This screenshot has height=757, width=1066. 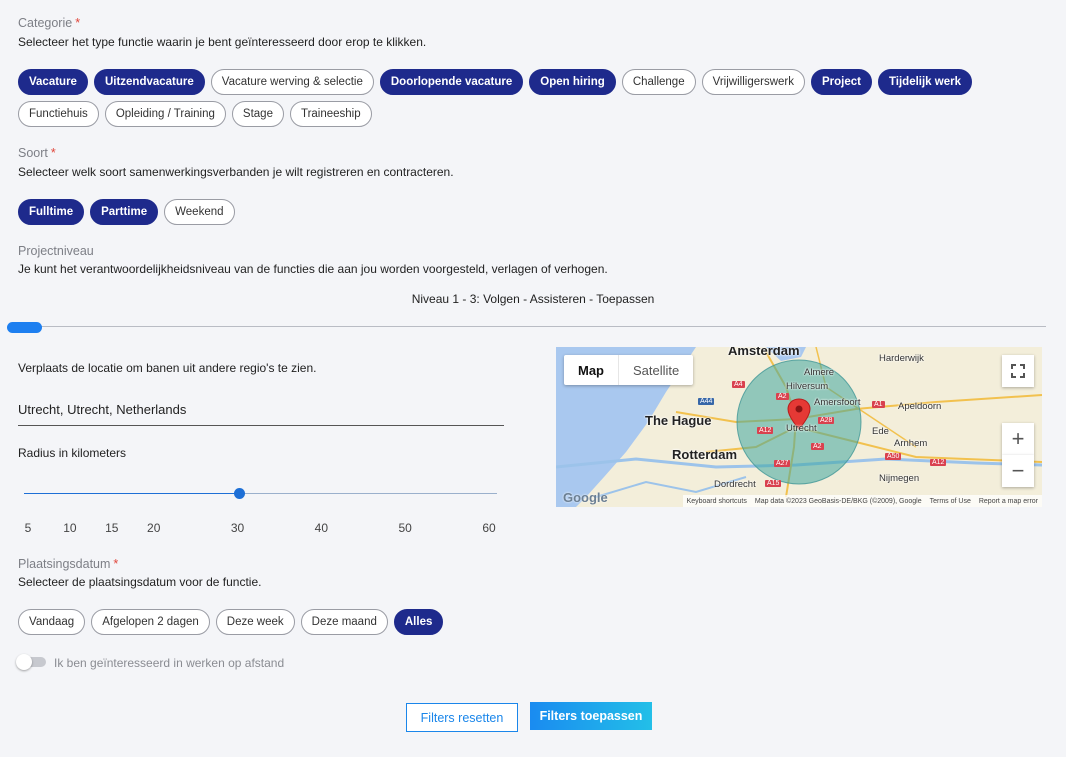 I want to click on map-tab-satellite: Satellite, so click(x=656, y=370).